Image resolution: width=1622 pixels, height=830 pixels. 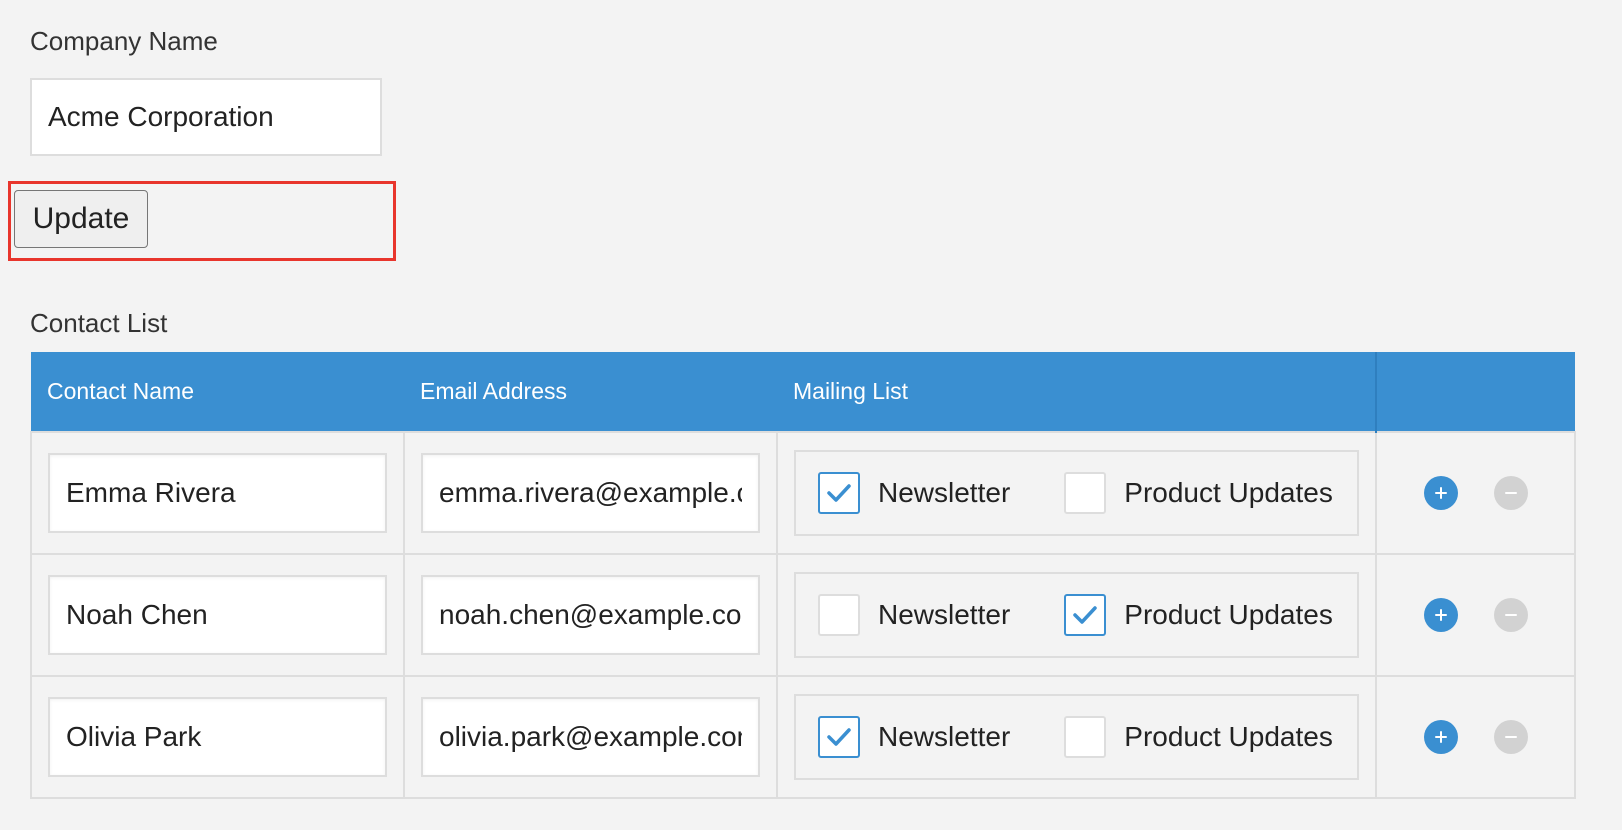 I want to click on column-header-actions, so click(x=1475, y=392).